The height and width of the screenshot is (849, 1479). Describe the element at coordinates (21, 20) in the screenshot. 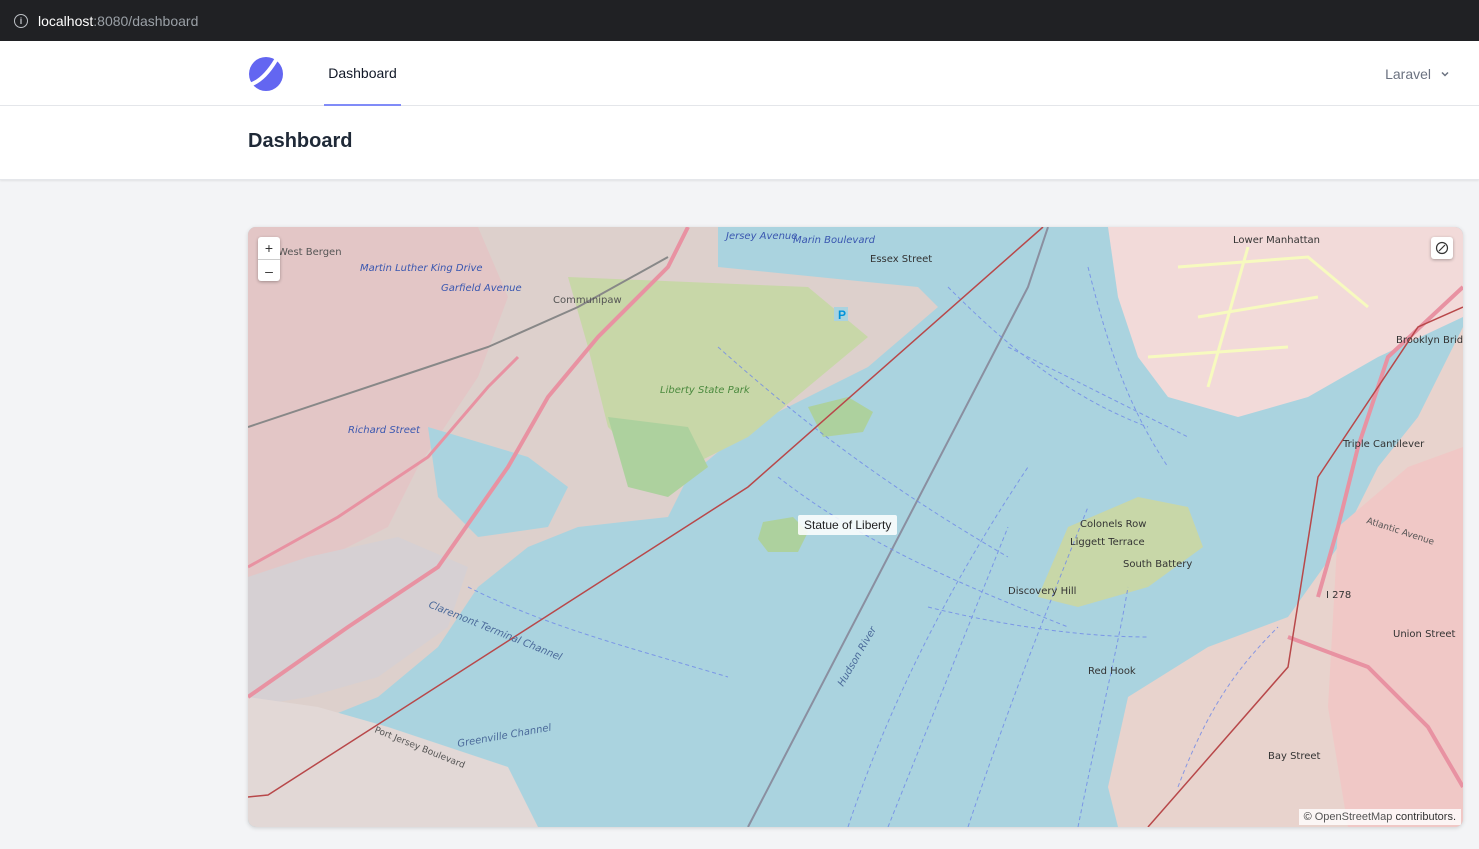

I see `site-info-icon: i` at that location.